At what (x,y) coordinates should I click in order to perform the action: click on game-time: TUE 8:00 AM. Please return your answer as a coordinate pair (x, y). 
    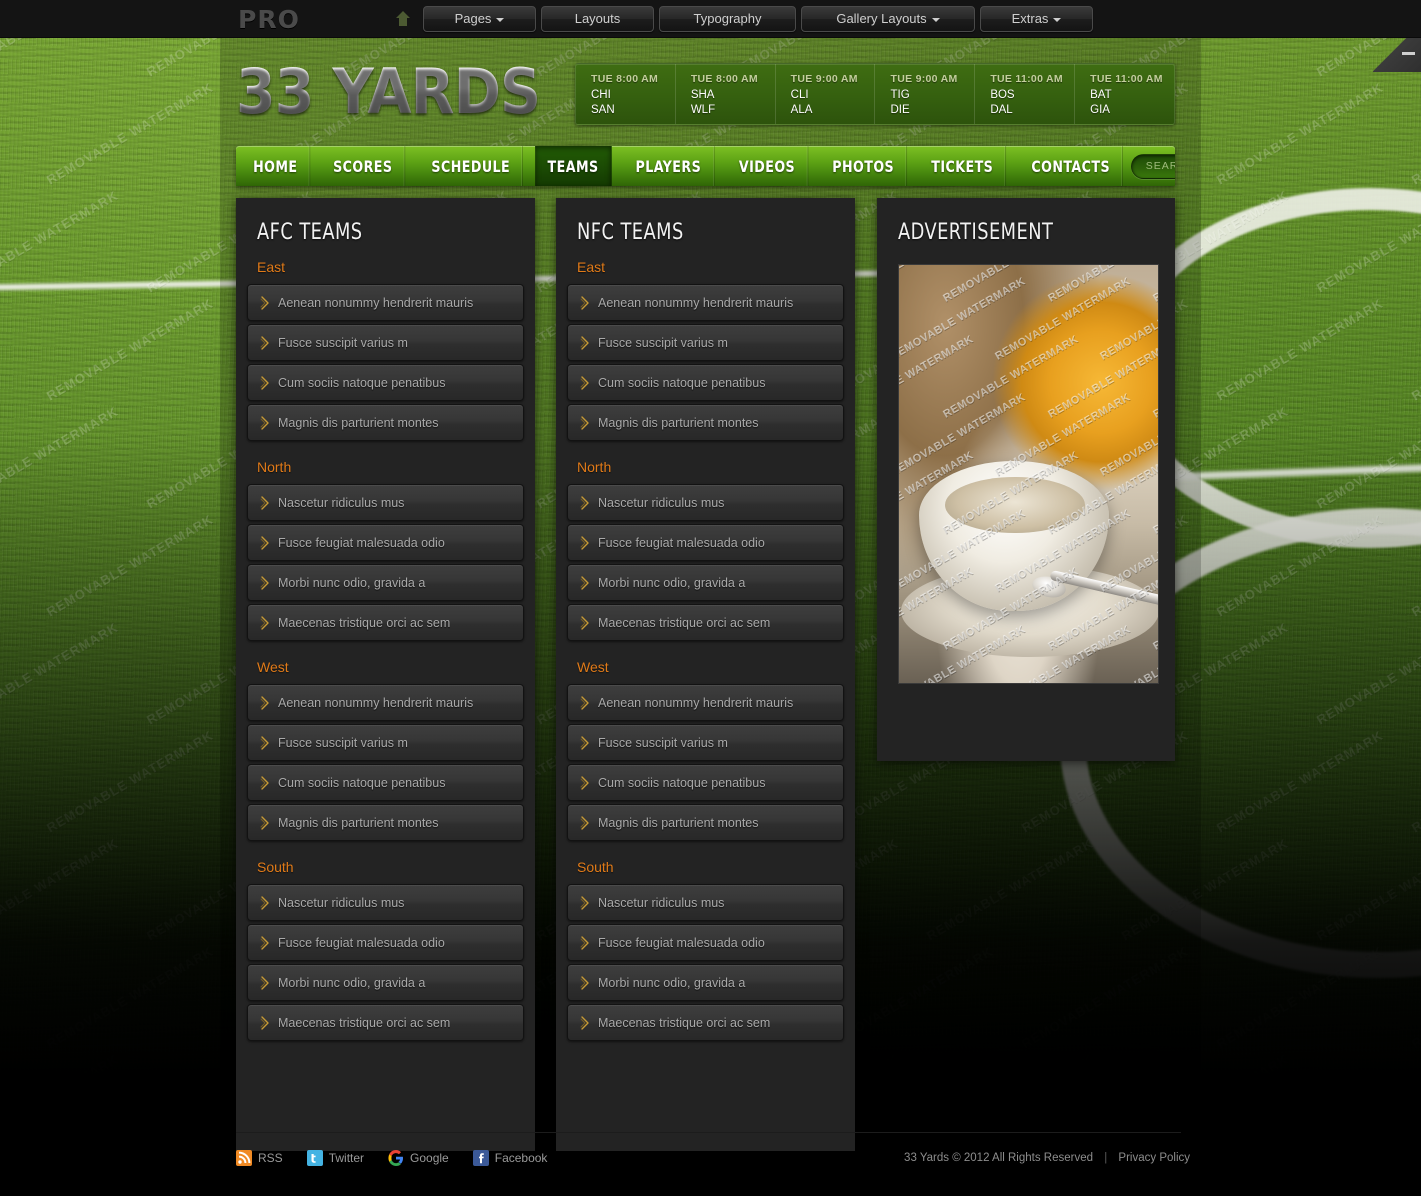
    Looking at the image, I should click on (724, 79).